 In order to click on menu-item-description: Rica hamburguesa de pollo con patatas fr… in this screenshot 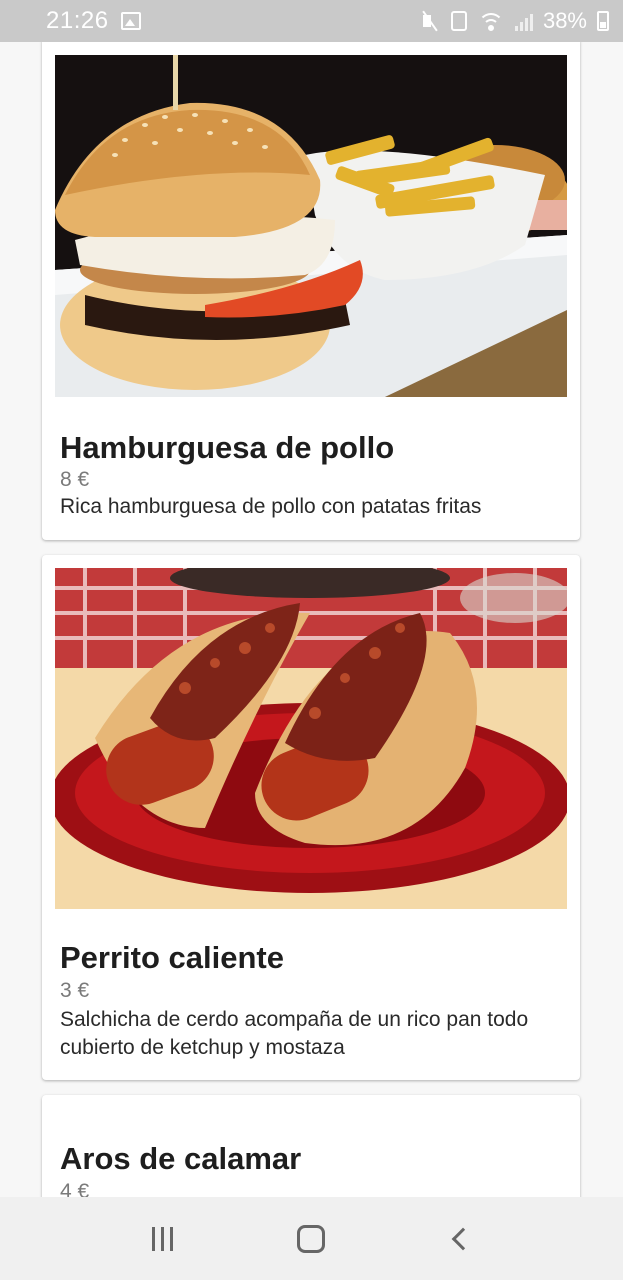, I will do `click(271, 506)`.